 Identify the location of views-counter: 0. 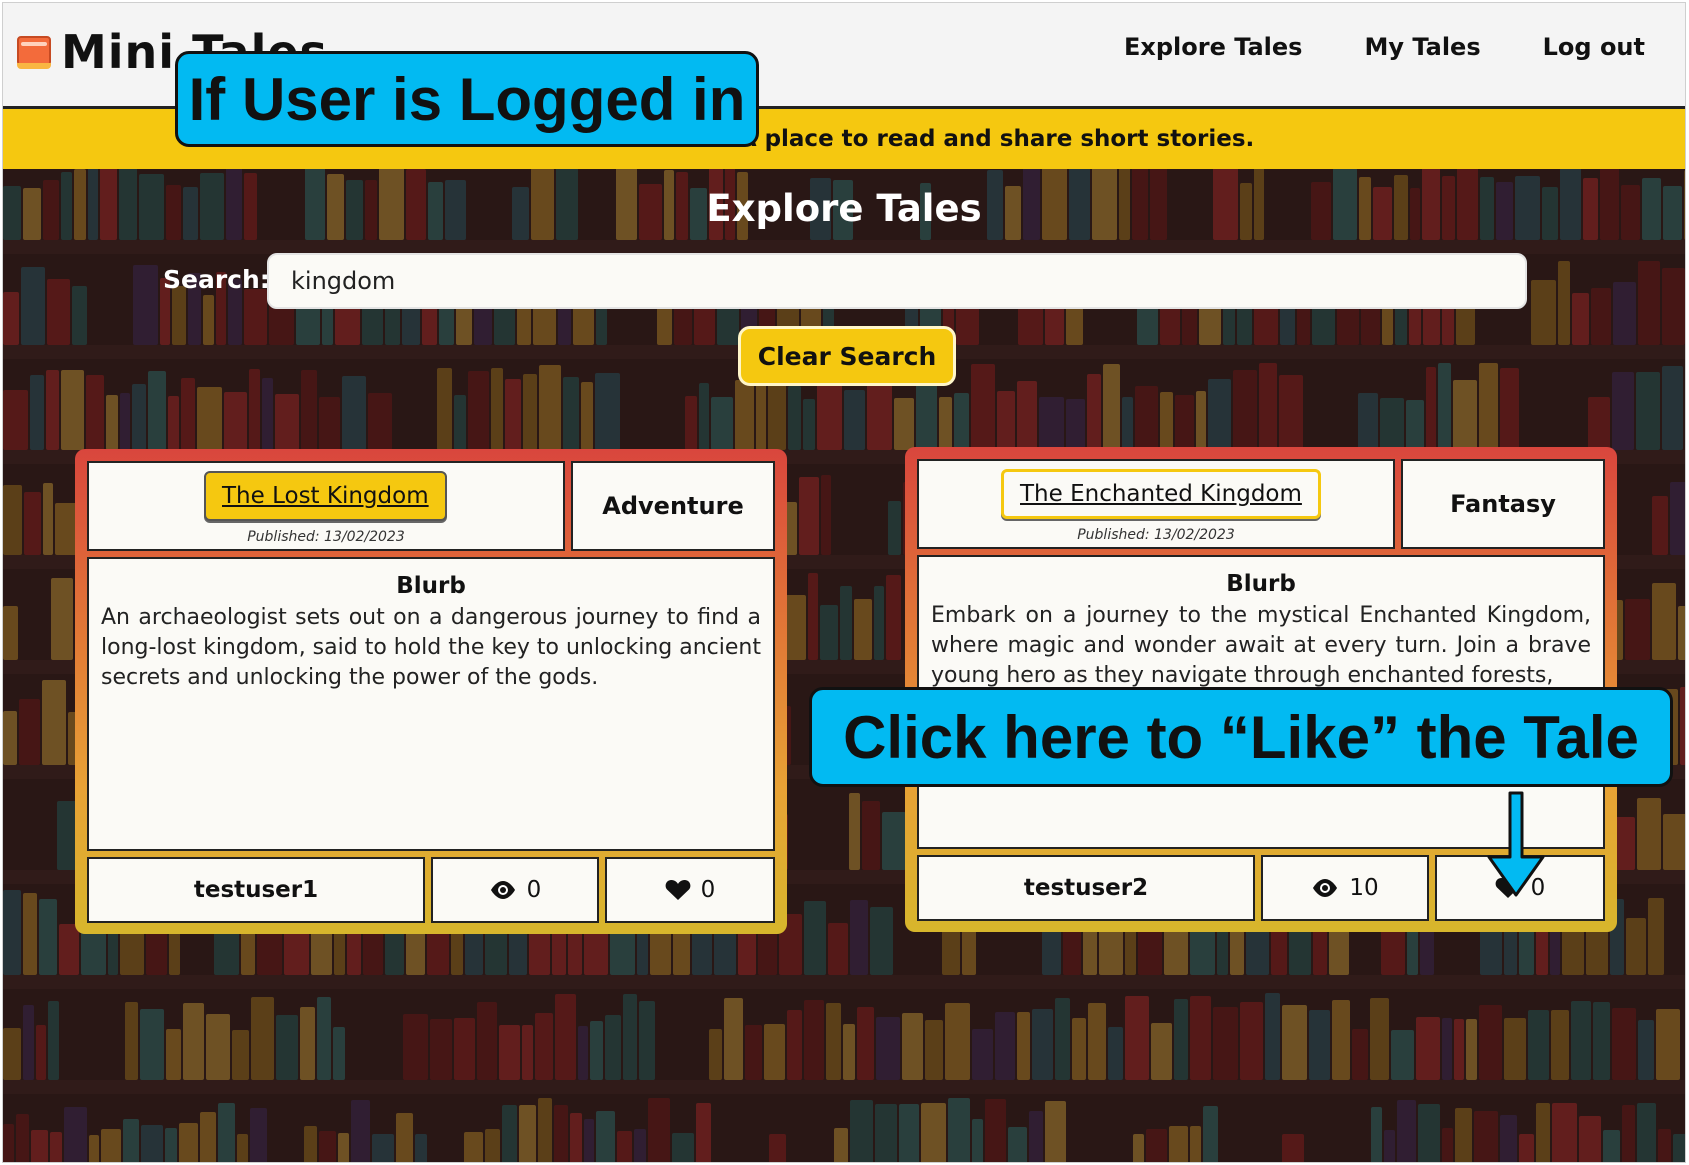
(515, 890).